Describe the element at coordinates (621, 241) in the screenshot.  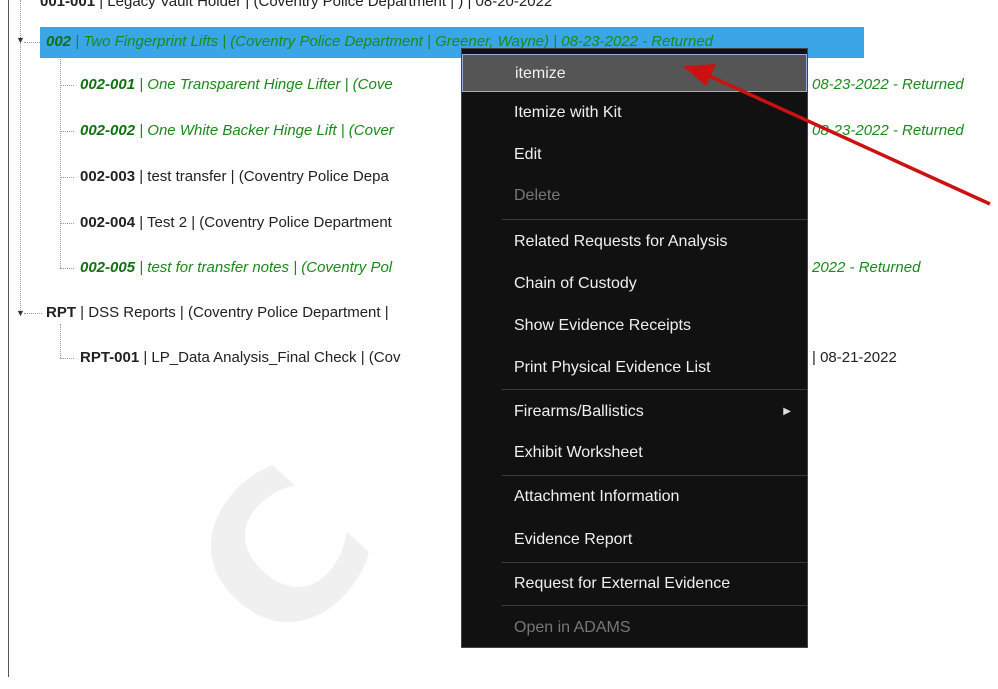
I see `menu-item-label: Related Requests for Analysis` at that location.